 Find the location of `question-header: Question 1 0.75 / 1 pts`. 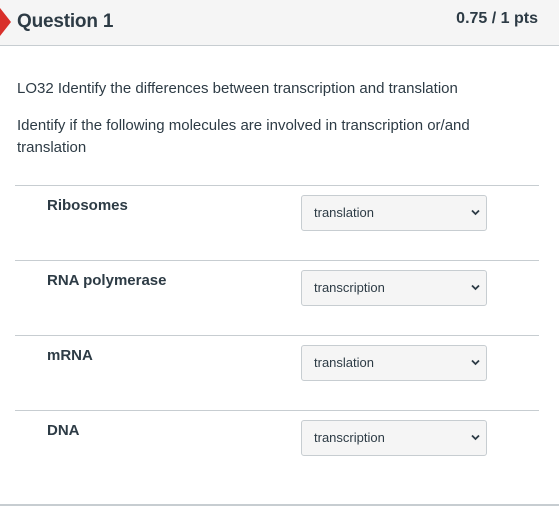

question-header: Question 1 0.75 / 1 pts is located at coordinates (279, 23).